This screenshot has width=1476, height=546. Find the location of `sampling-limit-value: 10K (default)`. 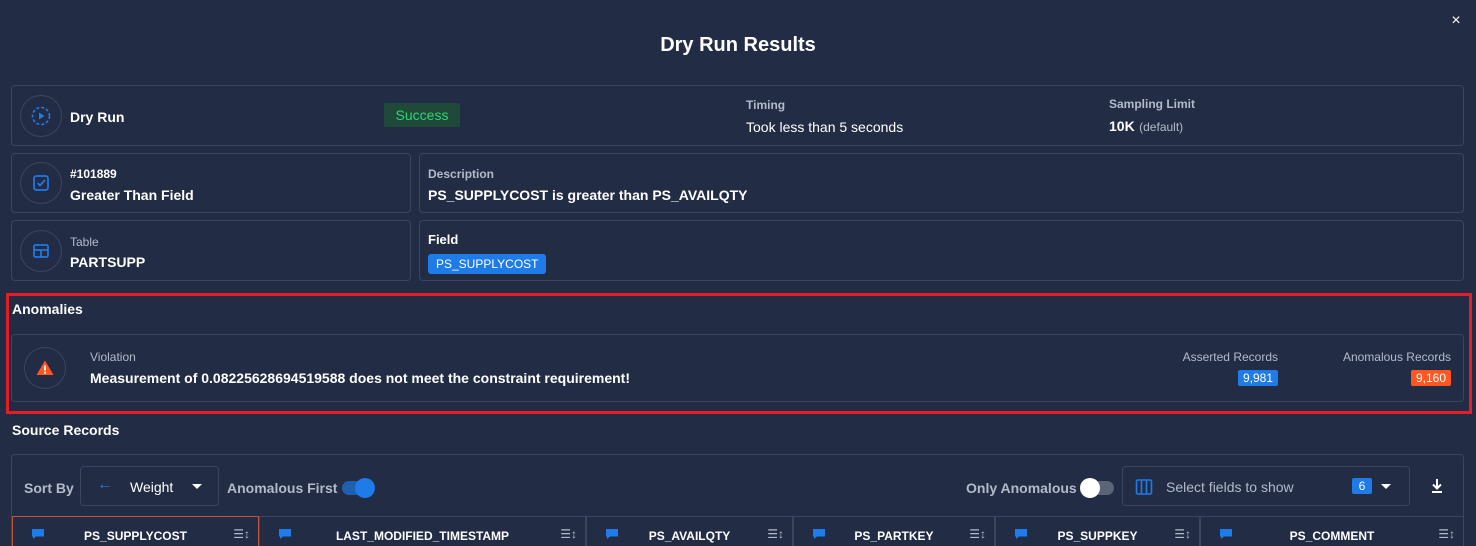

sampling-limit-value: 10K (default) is located at coordinates (1146, 127).